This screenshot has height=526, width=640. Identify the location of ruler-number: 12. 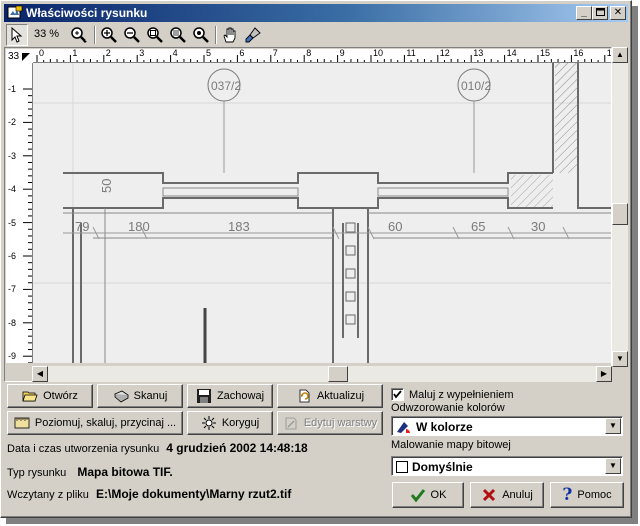
(444, 53).